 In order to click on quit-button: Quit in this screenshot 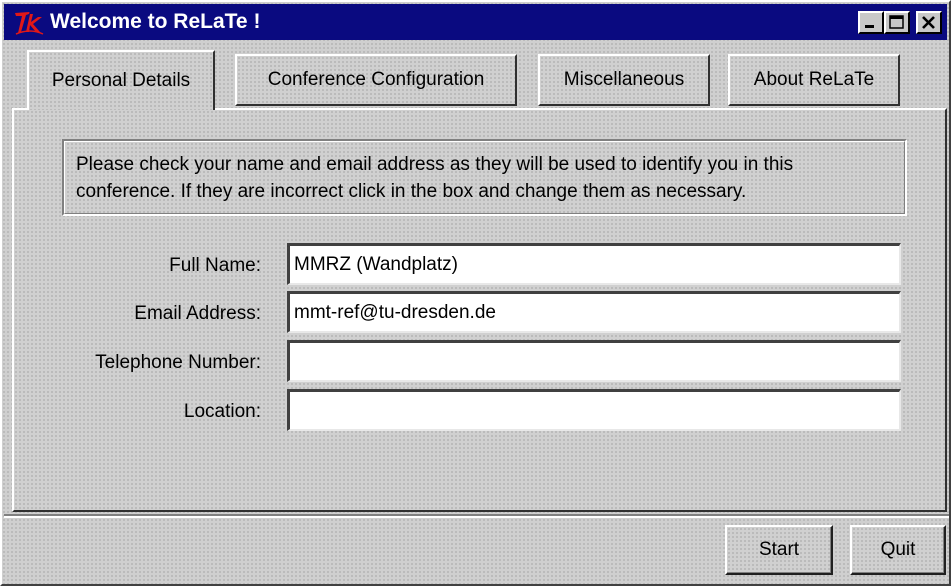, I will do `click(898, 550)`.